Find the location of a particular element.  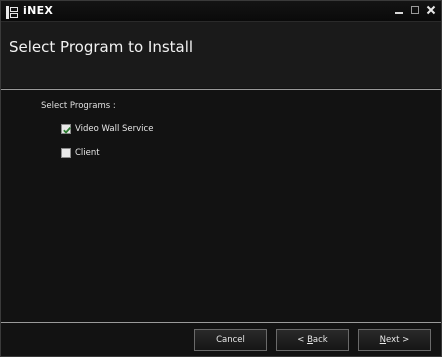

footer-divider is located at coordinates (221, 322).